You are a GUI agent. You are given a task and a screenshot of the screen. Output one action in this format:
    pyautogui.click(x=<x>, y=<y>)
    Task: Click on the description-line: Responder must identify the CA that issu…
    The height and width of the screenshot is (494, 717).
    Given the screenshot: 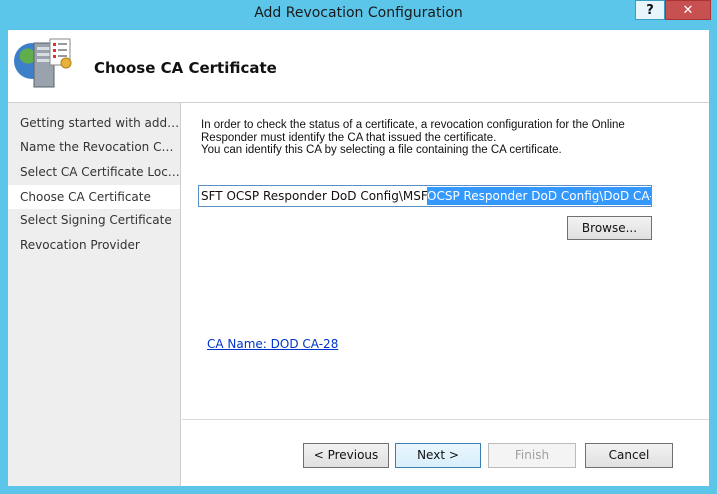 What is the action you would take?
    pyautogui.click(x=349, y=137)
    